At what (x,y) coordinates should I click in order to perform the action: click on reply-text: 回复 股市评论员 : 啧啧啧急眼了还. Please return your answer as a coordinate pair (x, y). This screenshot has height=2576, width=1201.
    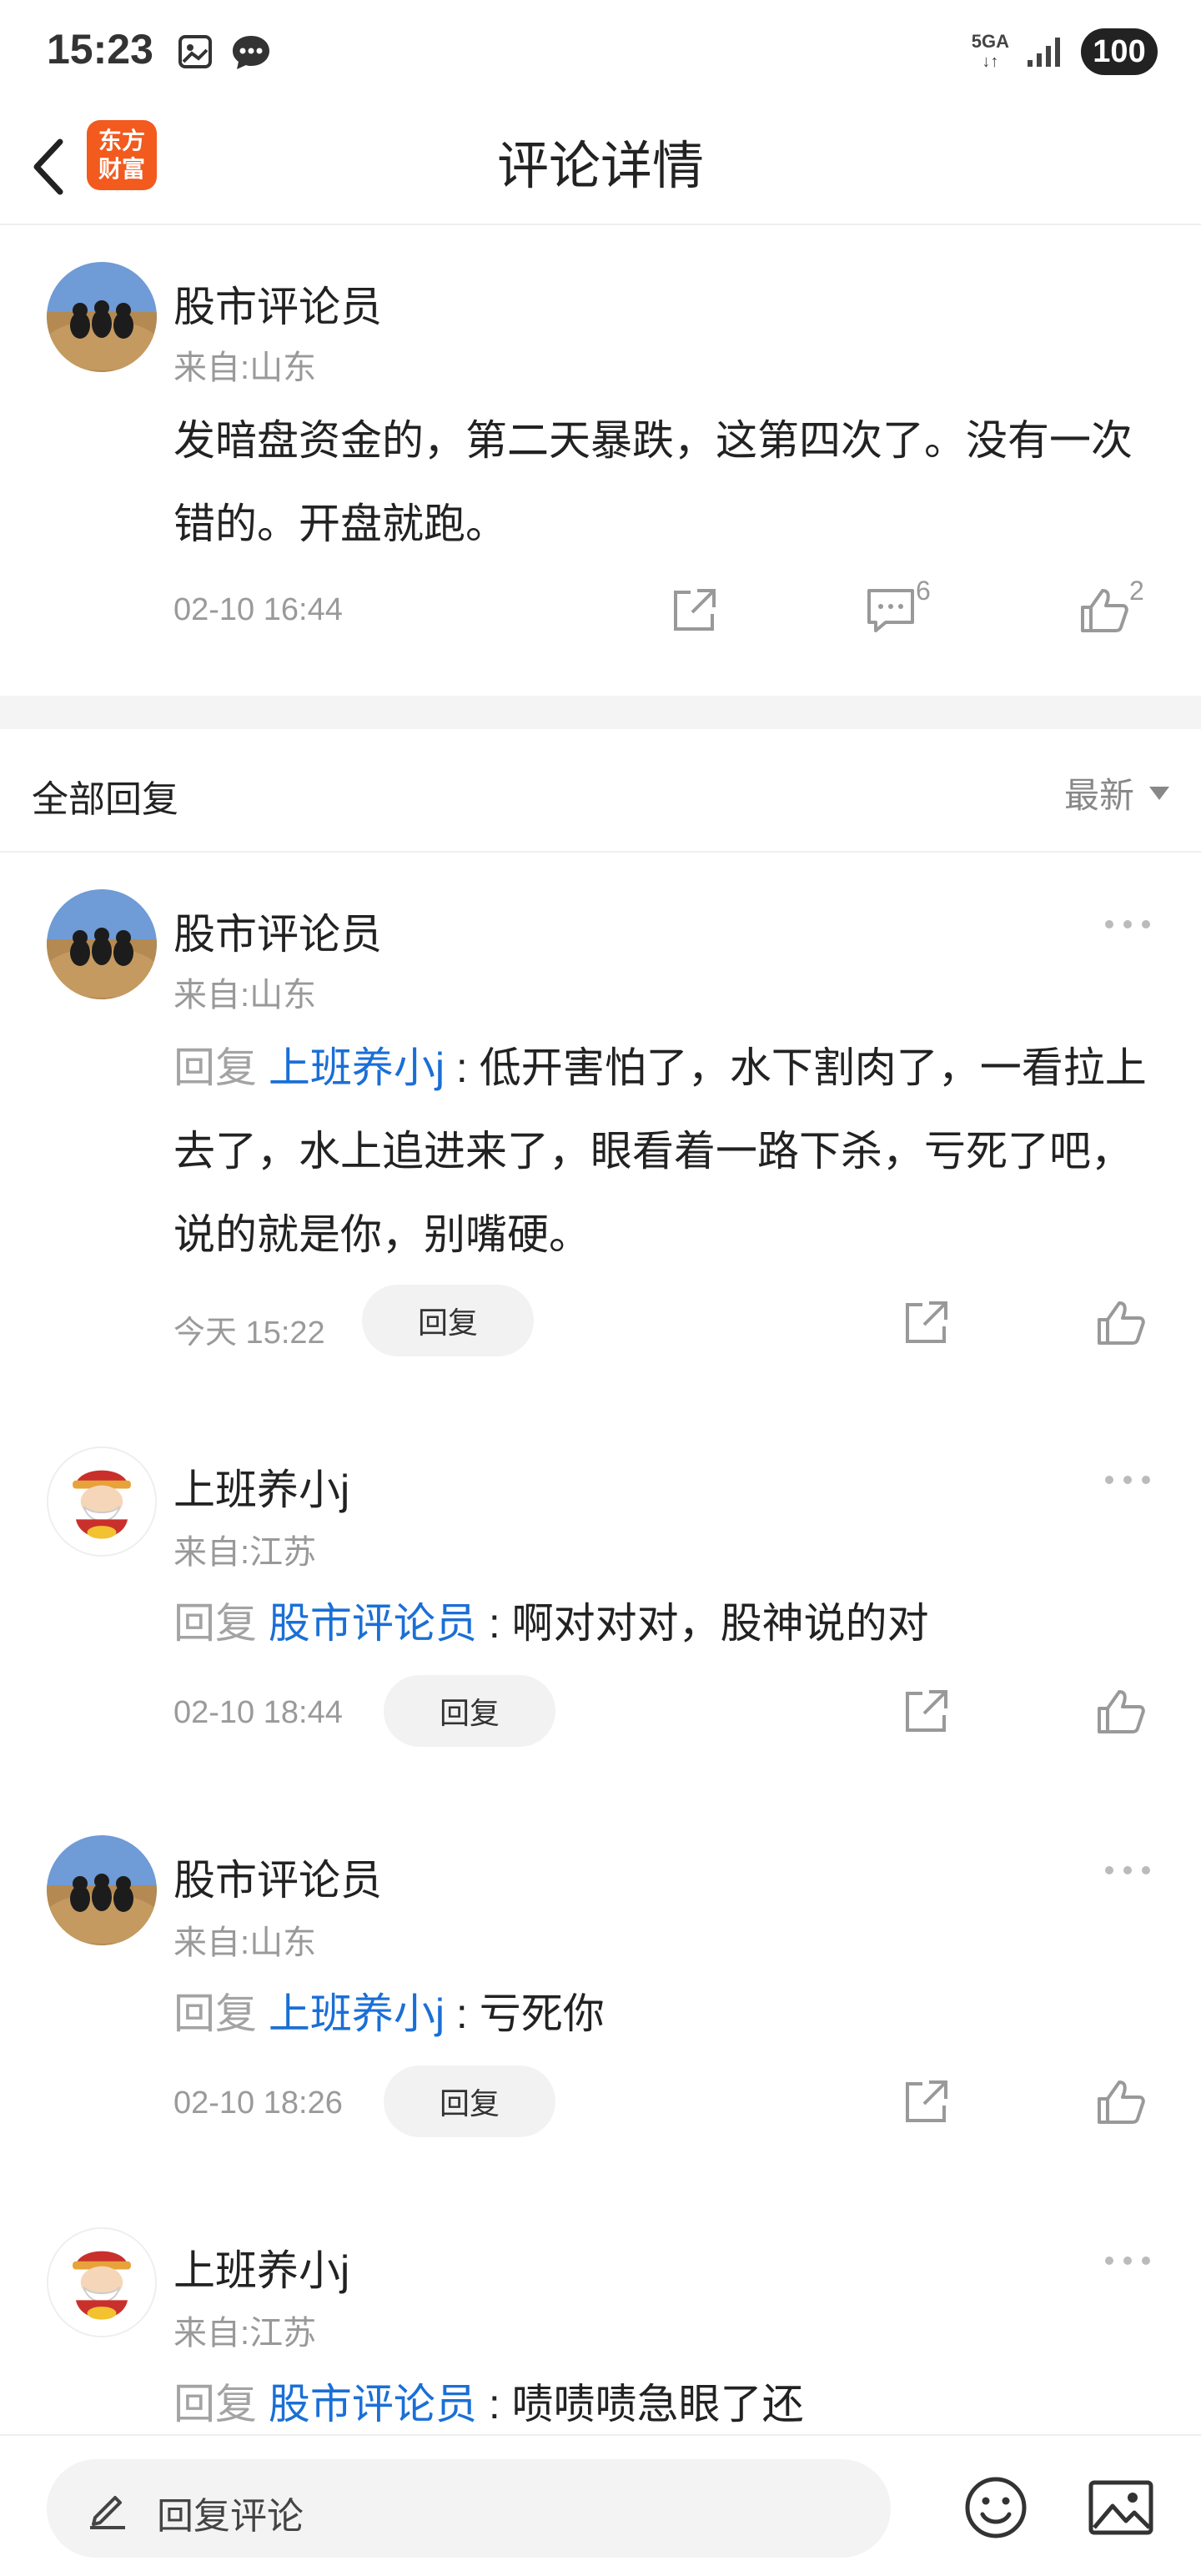
    Looking at the image, I should click on (488, 2404).